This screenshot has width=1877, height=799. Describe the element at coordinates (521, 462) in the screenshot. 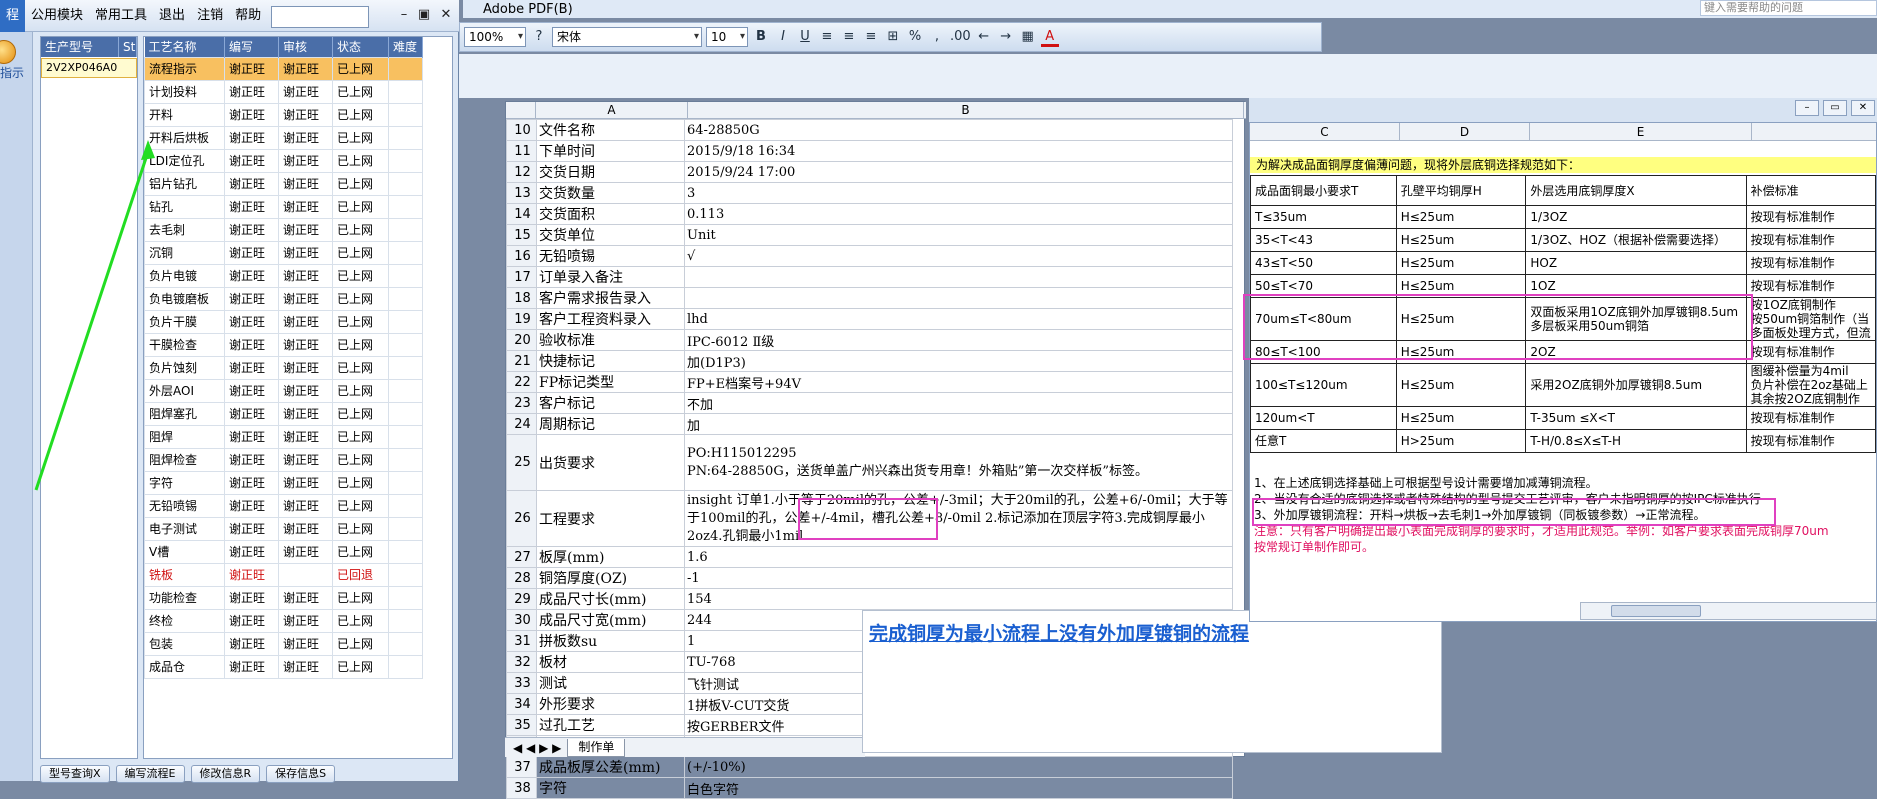

I see `row-number: 25` at that location.